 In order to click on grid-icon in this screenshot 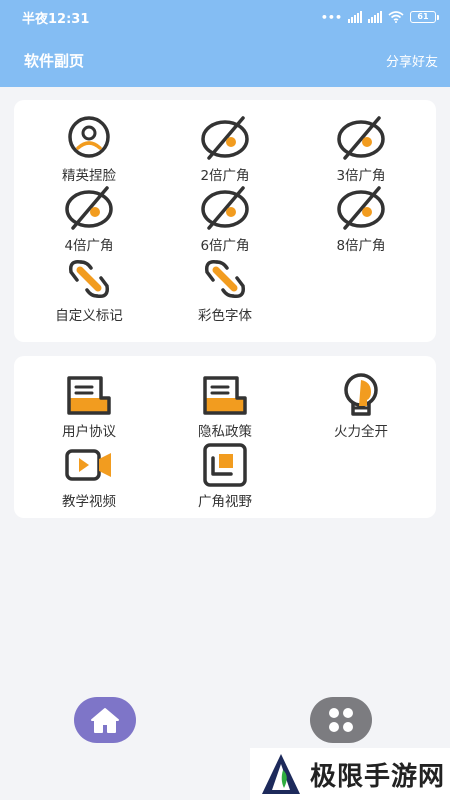, I will do `click(341, 720)`.